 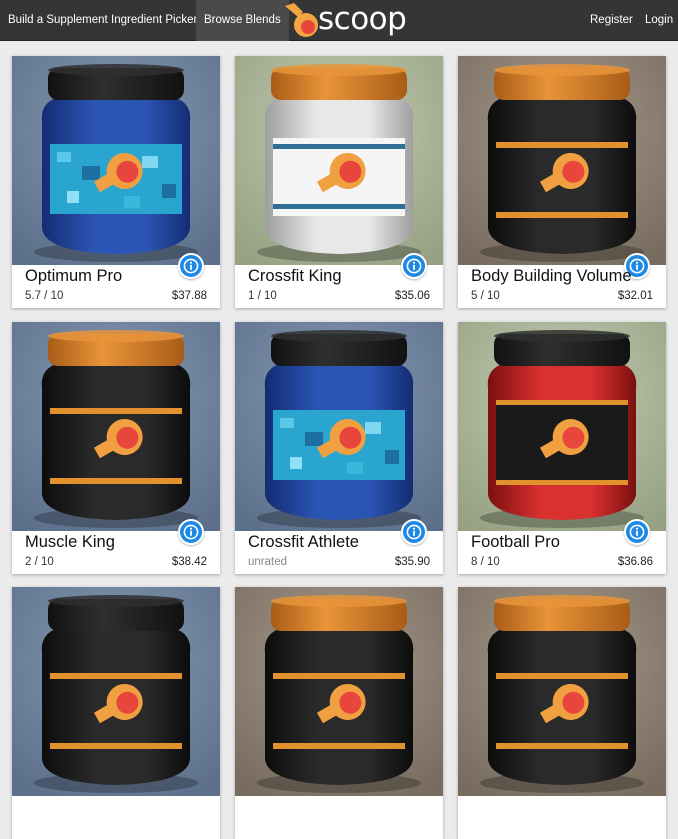 I want to click on product-rating: 5 / 10, so click(x=485, y=296).